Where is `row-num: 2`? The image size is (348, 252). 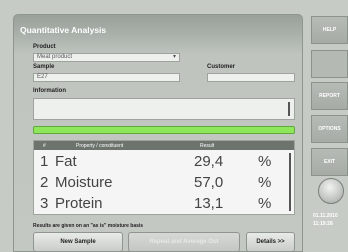 row-num: 2 is located at coordinates (44, 182).